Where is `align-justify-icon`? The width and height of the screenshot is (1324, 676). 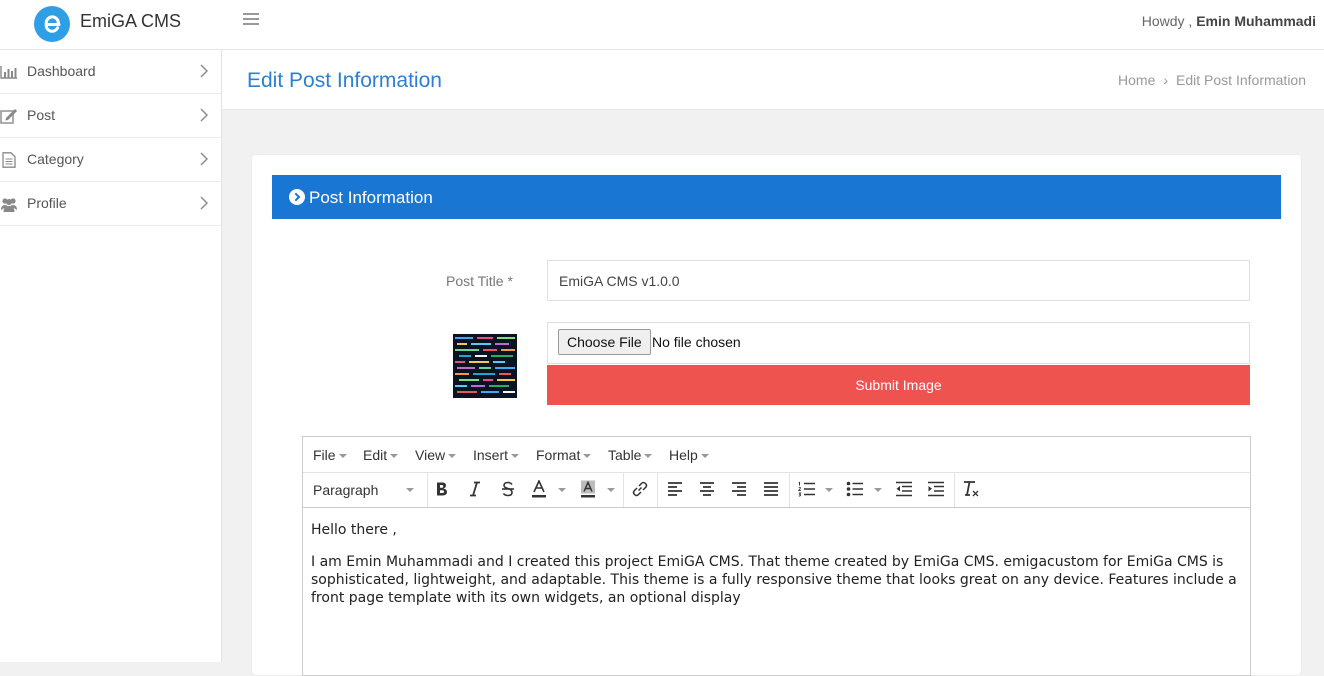
align-justify-icon is located at coordinates (771, 489).